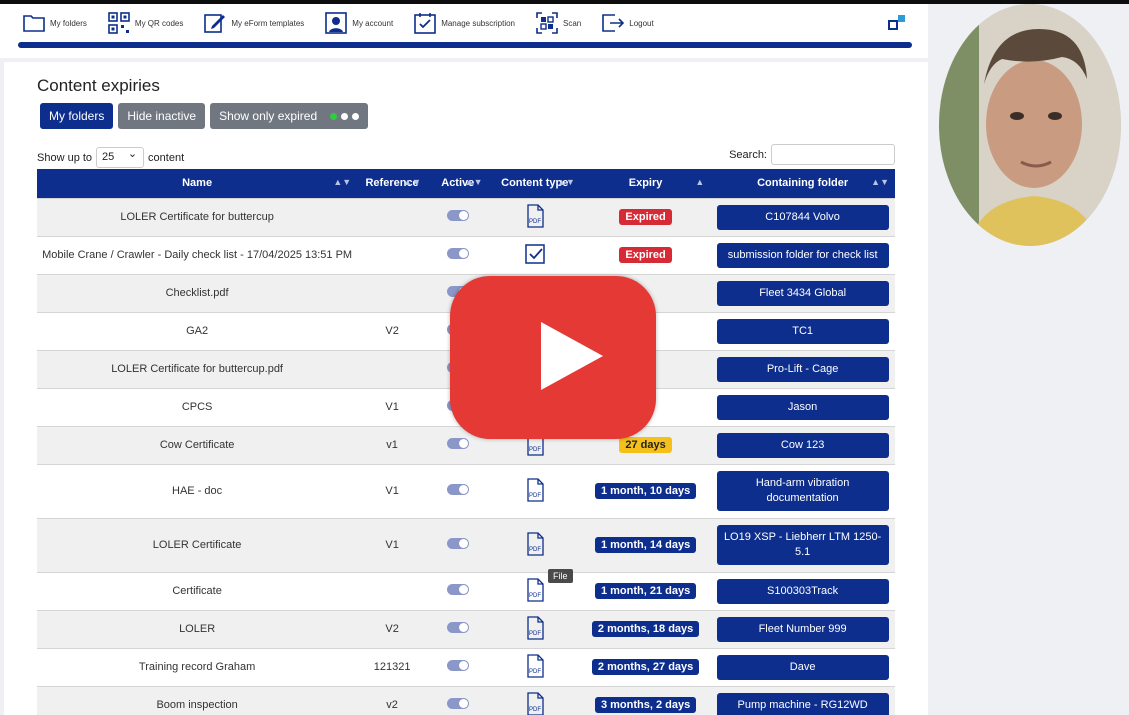 The image size is (1129, 715). What do you see at coordinates (392, 705) in the screenshot?
I see `cell-reference: v2` at bounding box center [392, 705].